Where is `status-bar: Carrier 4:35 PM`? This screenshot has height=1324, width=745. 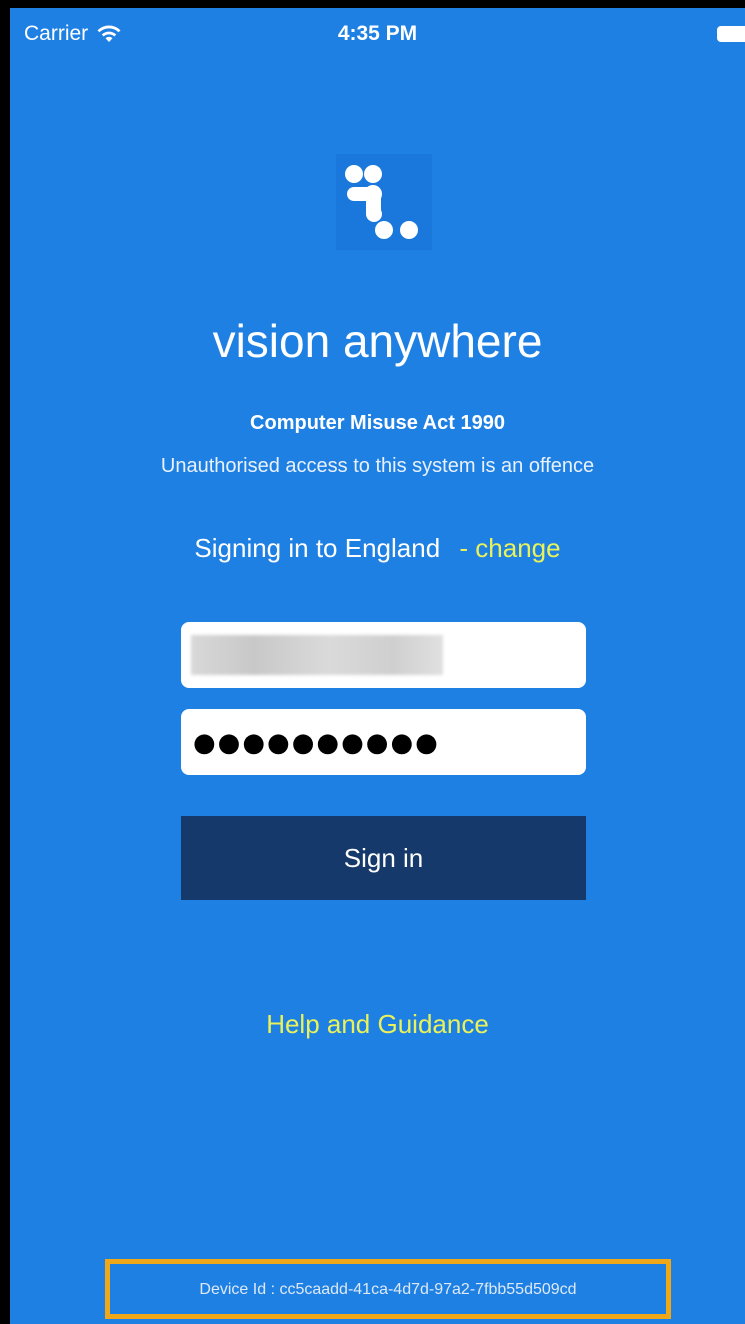 status-bar: Carrier 4:35 PM is located at coordinates (377, 36).